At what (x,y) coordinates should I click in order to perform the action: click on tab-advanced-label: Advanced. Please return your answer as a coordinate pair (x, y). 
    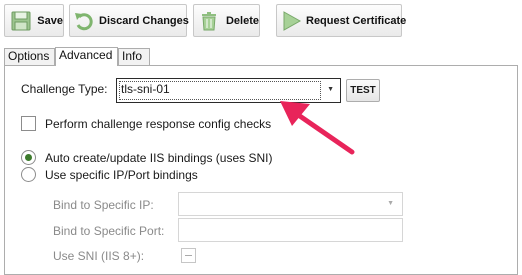
    Looking at the image, I should click on (86, 55).